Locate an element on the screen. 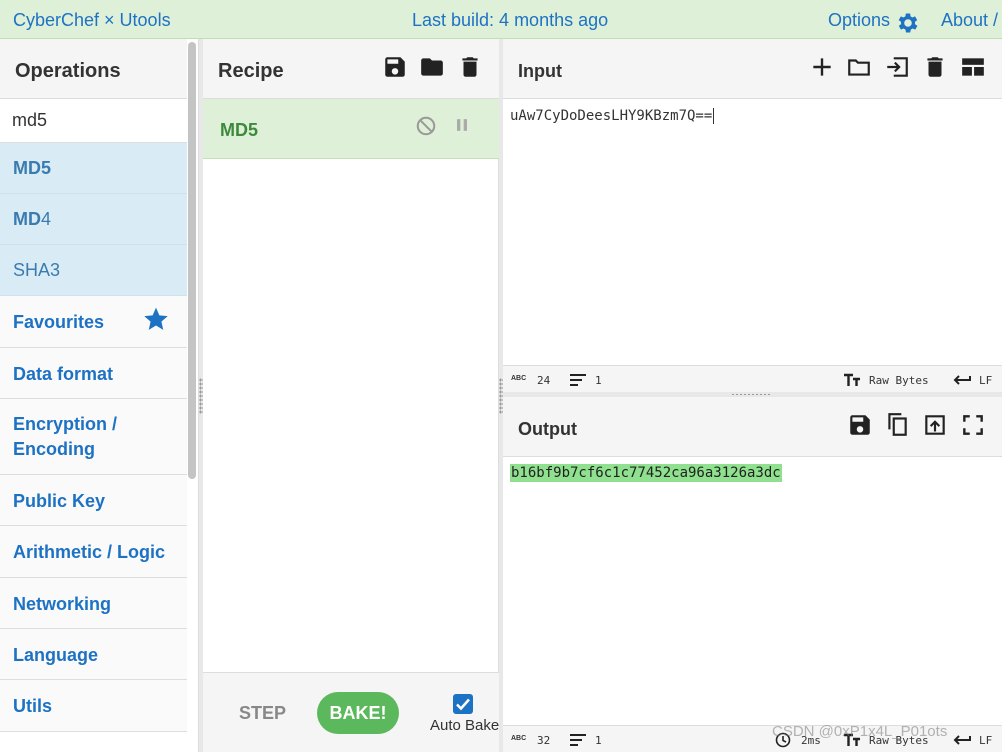  open-file-icon is located at coordinates (897, 67).